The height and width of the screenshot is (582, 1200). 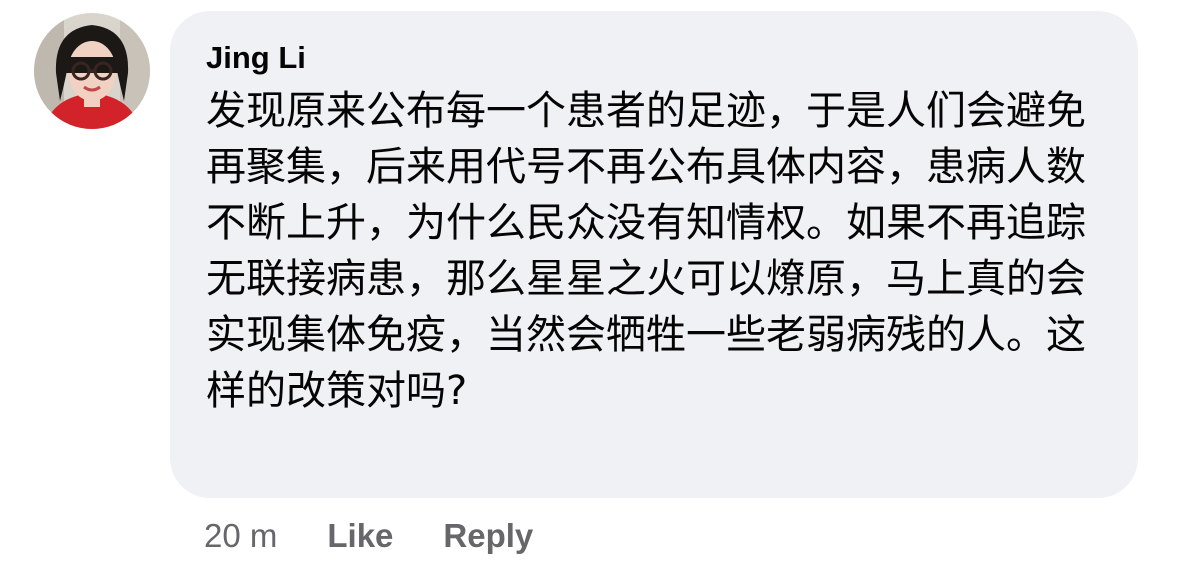 What do you see at coordinates (658, 58) in the screenshot?
I see `author-name: Jing Li` at bounding box center [658, 58].